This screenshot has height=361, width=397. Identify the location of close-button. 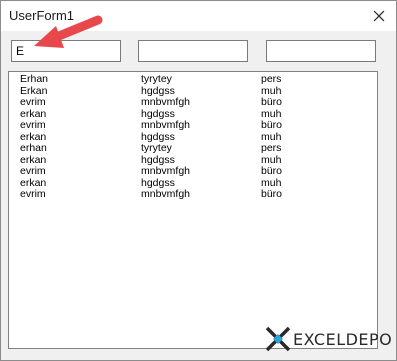
(379, 16).